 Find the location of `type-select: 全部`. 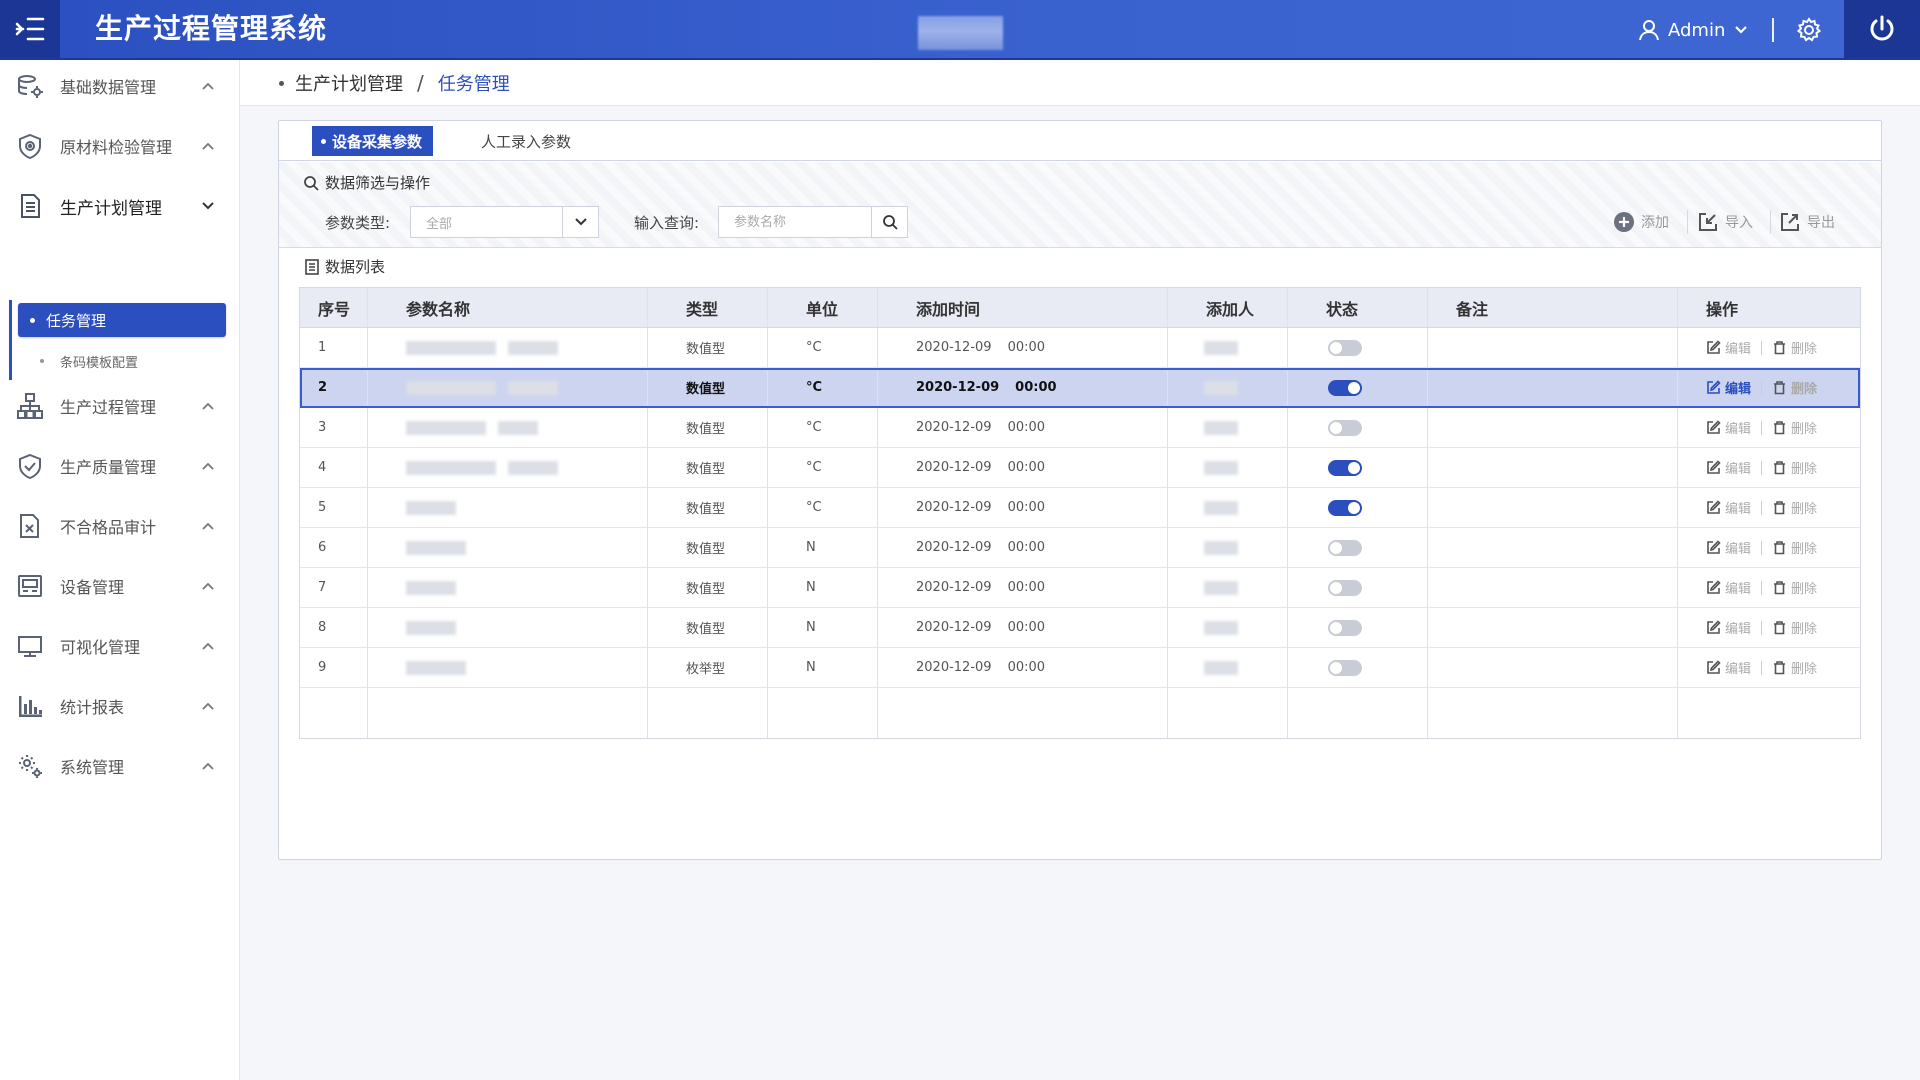

type-select: 全部 is located at coordinates (504, 222).